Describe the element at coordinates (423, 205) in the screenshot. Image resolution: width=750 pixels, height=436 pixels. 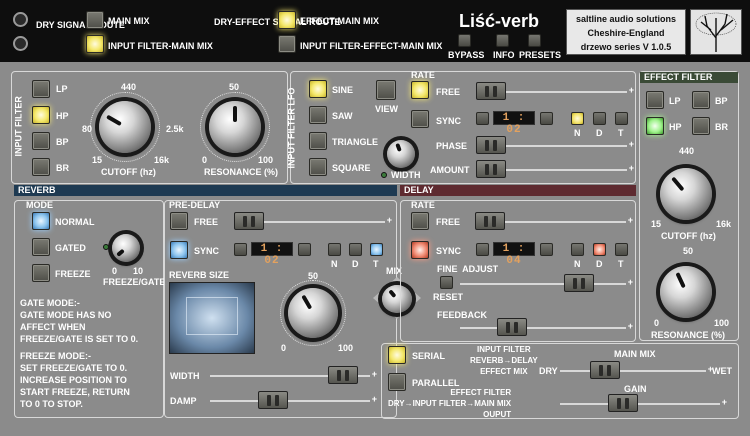
I see `delay-rate-label: RATE` at that location.